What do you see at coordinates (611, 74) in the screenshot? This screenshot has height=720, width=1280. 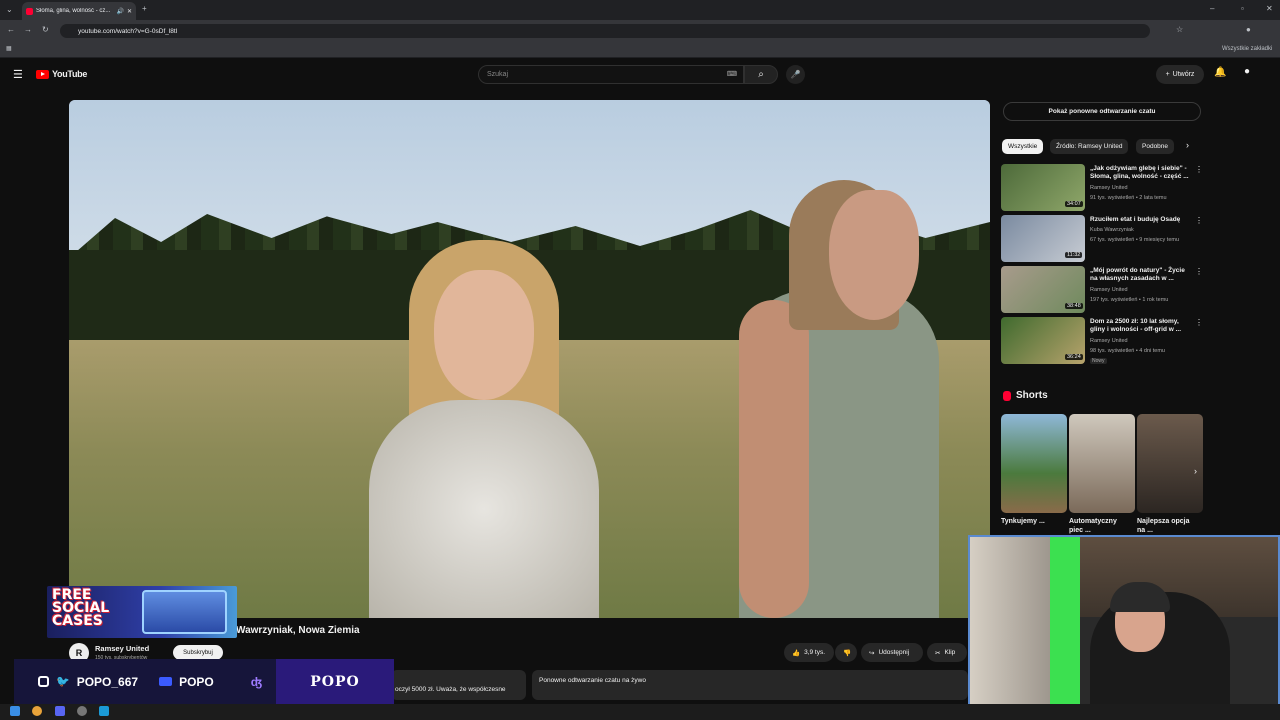 I see `search-input: Szukaj ⌨` at bounding box center [611, 74].